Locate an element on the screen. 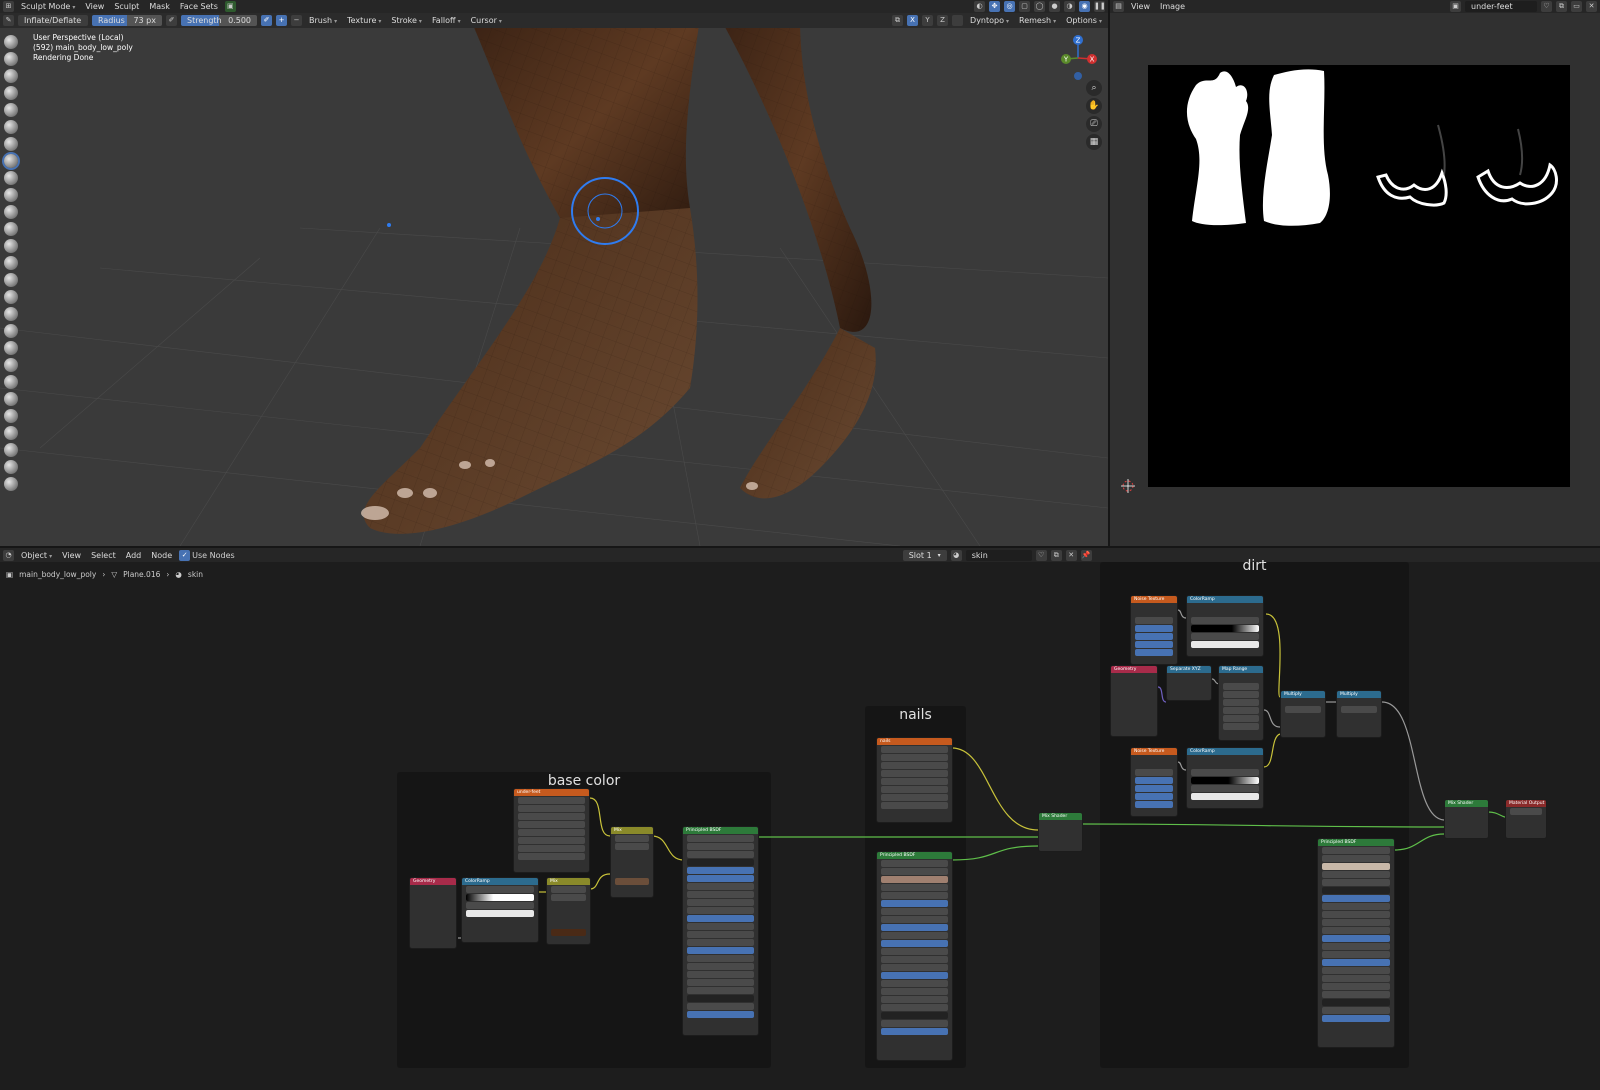  menu-remesh: Remesh ▾ is located at coordinates (1037, 20).